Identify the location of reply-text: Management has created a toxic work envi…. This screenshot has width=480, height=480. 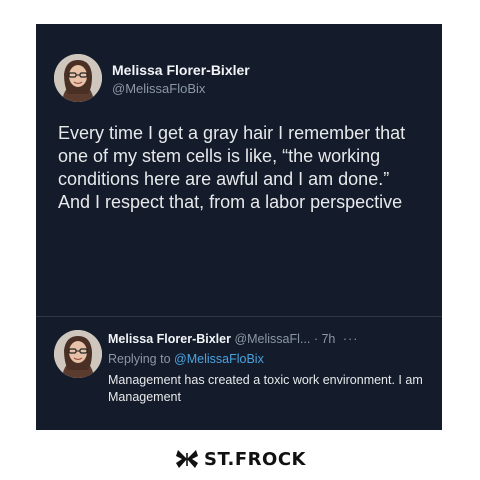
(265, 388).